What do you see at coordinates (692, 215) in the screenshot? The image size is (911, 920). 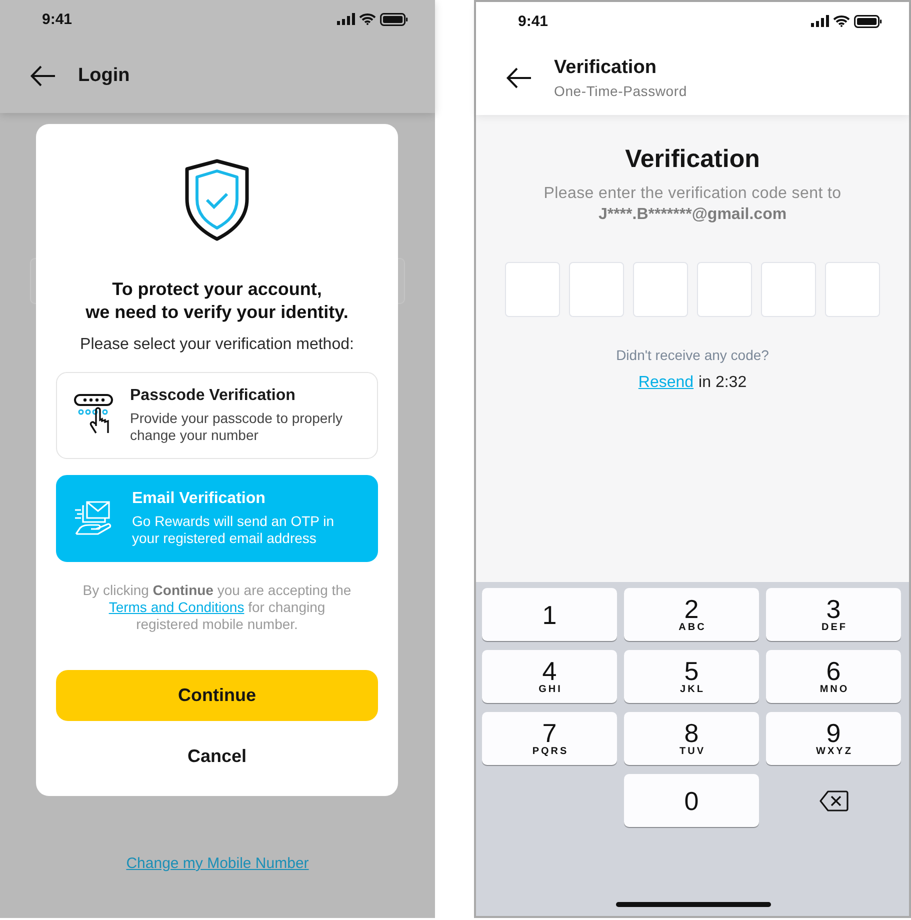 I see `email-address: J****.B*******@gmail.com` at bounding box center [692, 215].